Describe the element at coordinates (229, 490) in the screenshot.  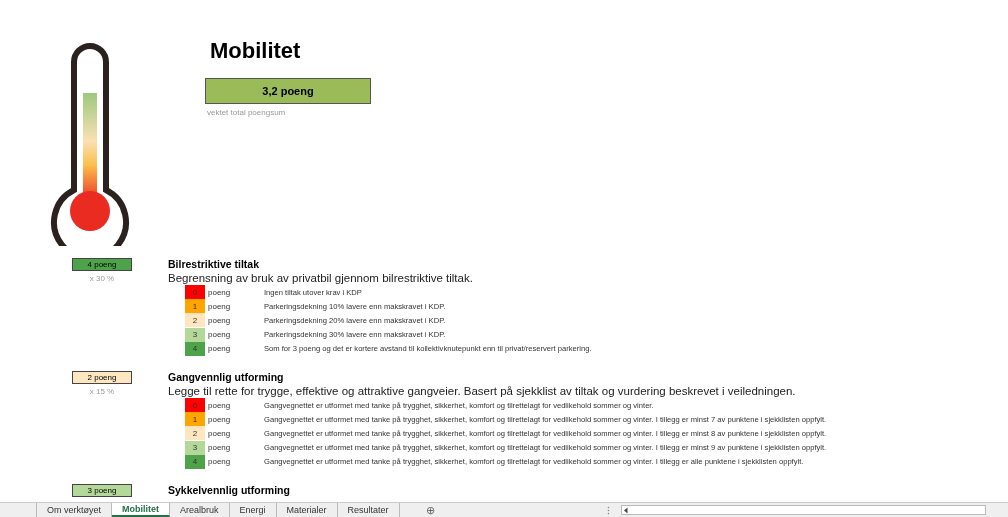
I see `section-title: Sykkelvennlig utforming` at that location.